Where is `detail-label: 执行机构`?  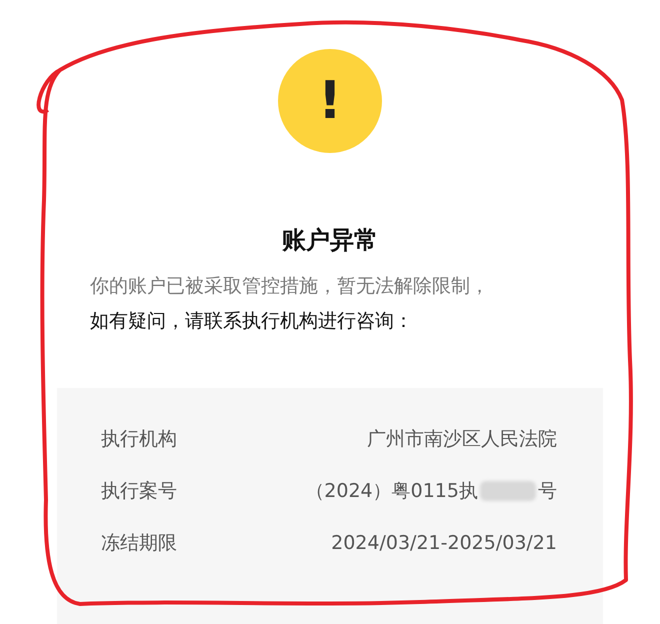
detail-label: 执行机构 is located at coordinates (139, 439).